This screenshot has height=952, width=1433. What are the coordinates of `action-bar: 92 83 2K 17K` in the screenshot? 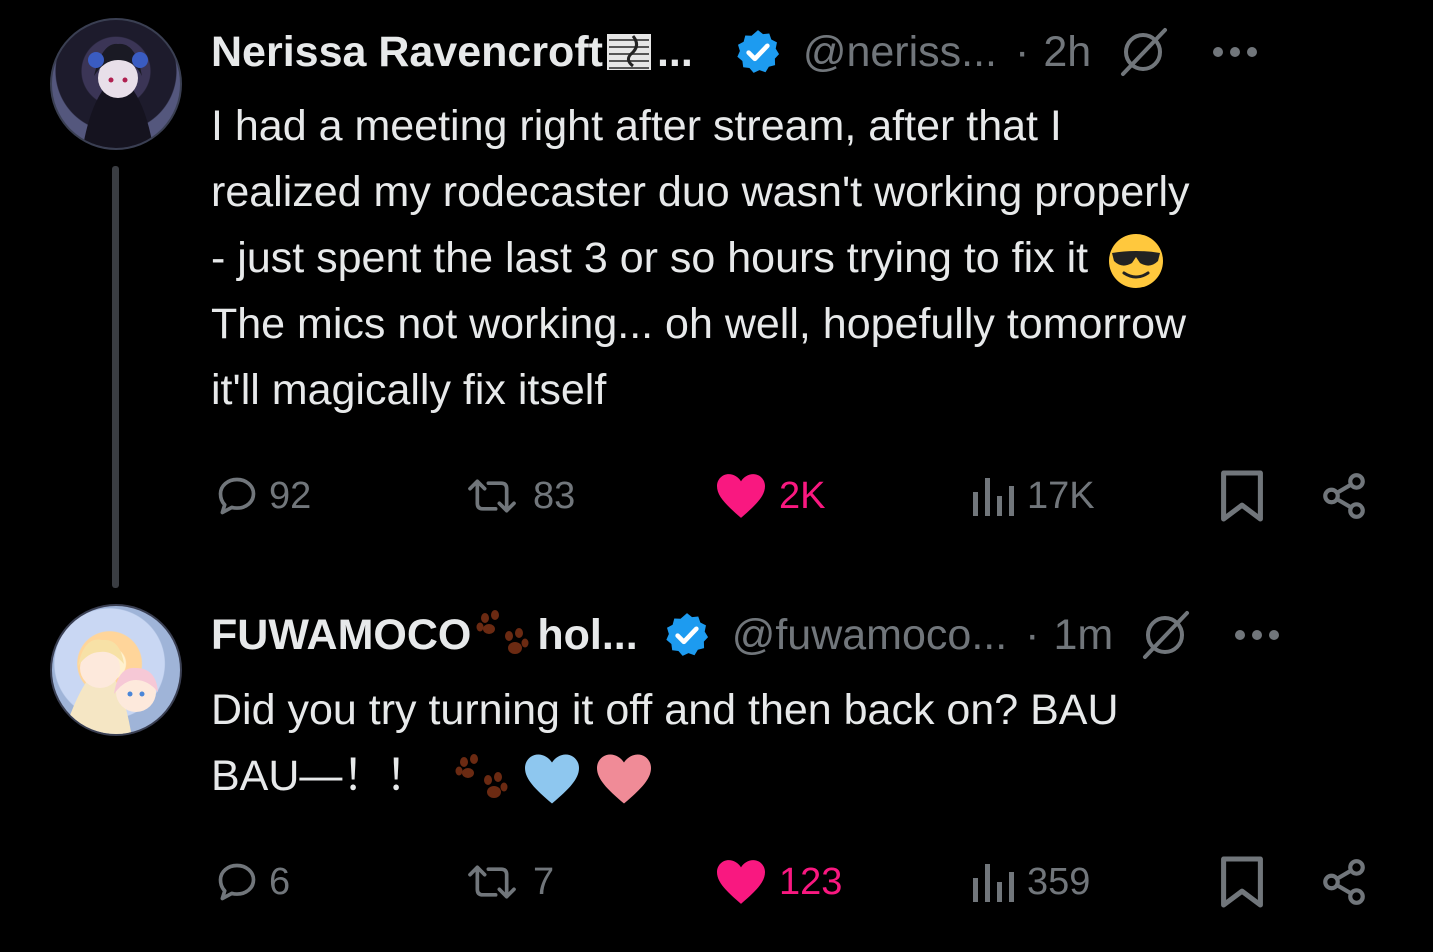 It's located at (796, 496).